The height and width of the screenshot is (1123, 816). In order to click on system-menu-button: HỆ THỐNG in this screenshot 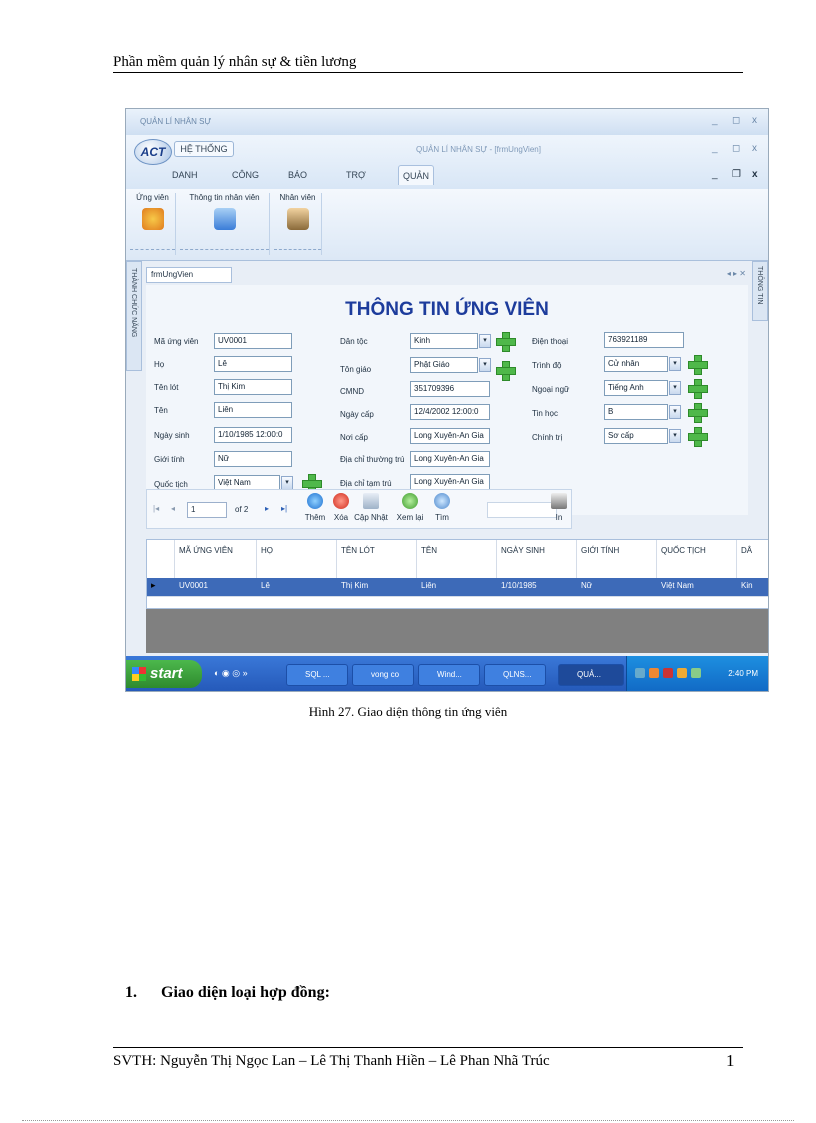, I will do `click(204, 149)`.